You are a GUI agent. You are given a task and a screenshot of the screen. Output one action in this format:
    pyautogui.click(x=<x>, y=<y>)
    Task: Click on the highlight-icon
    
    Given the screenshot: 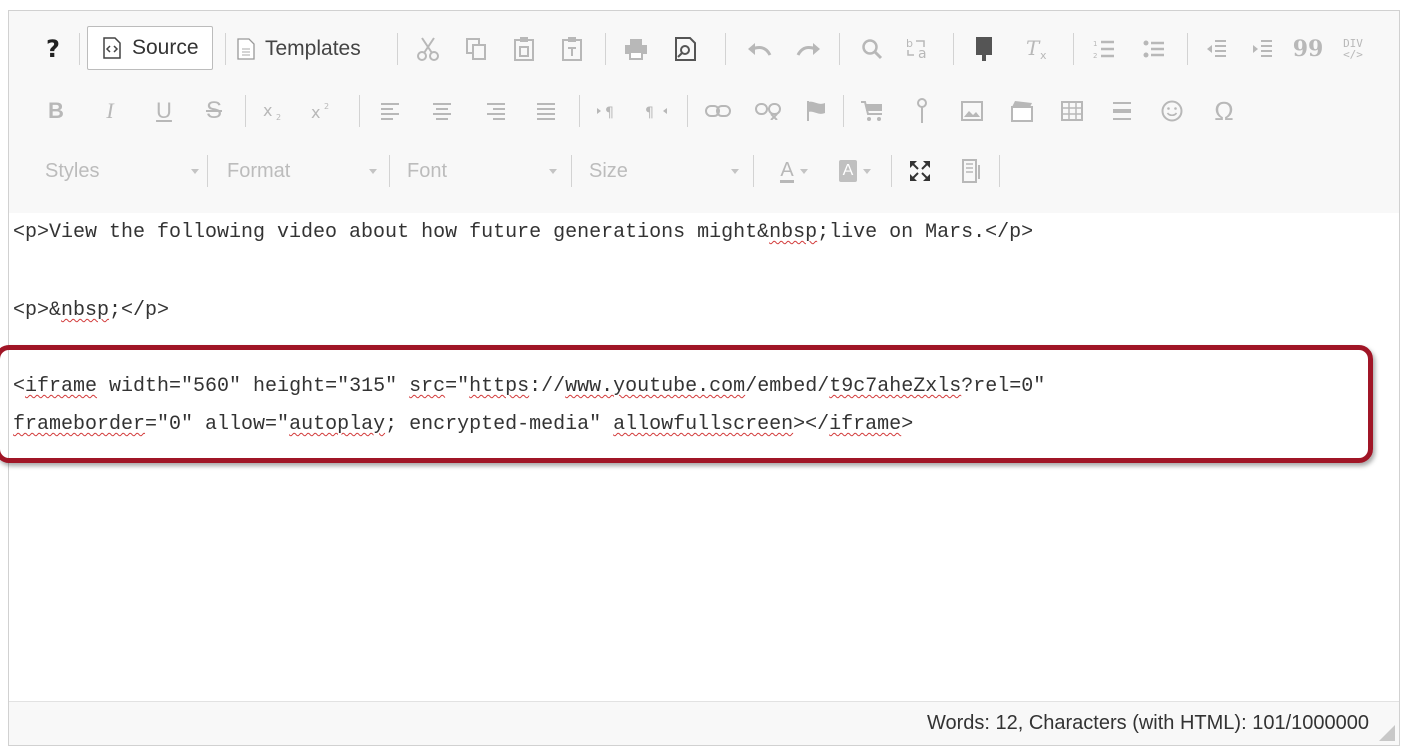 What is the action you would take?
    pyautogui.click(x=984, y=49)
    